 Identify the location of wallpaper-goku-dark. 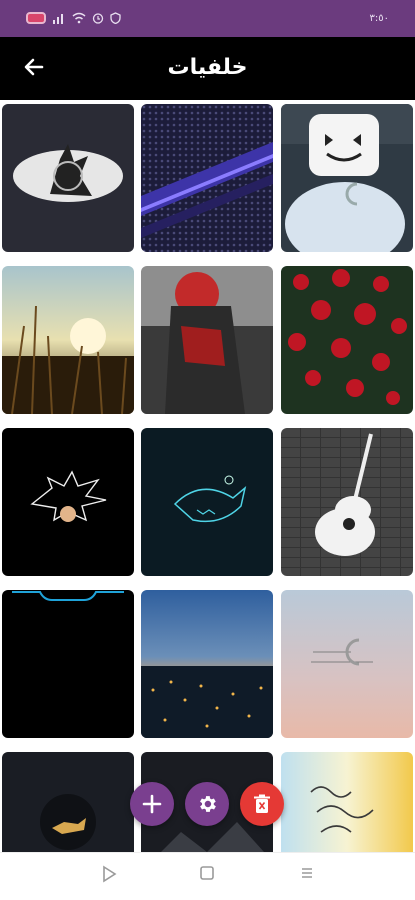
(68, 502).